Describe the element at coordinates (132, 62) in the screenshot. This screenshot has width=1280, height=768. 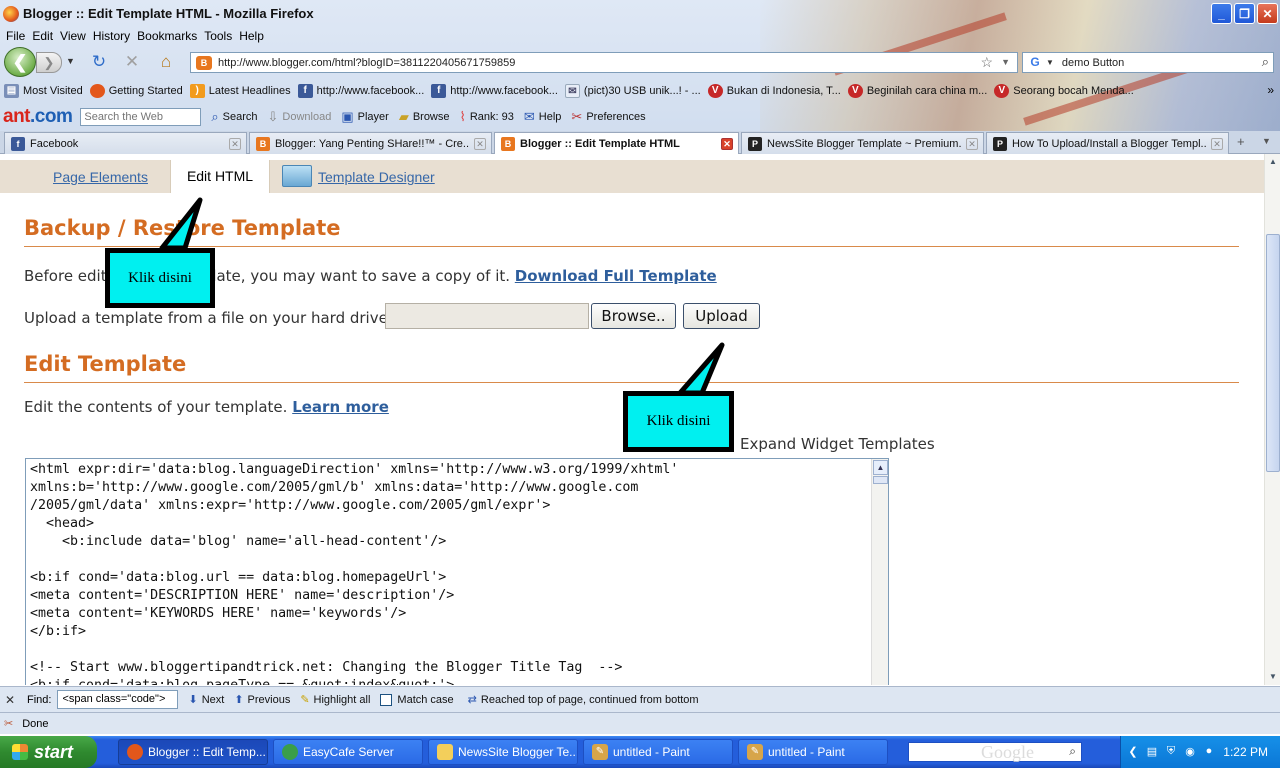
I see `stop-icon: ✕` at that location.